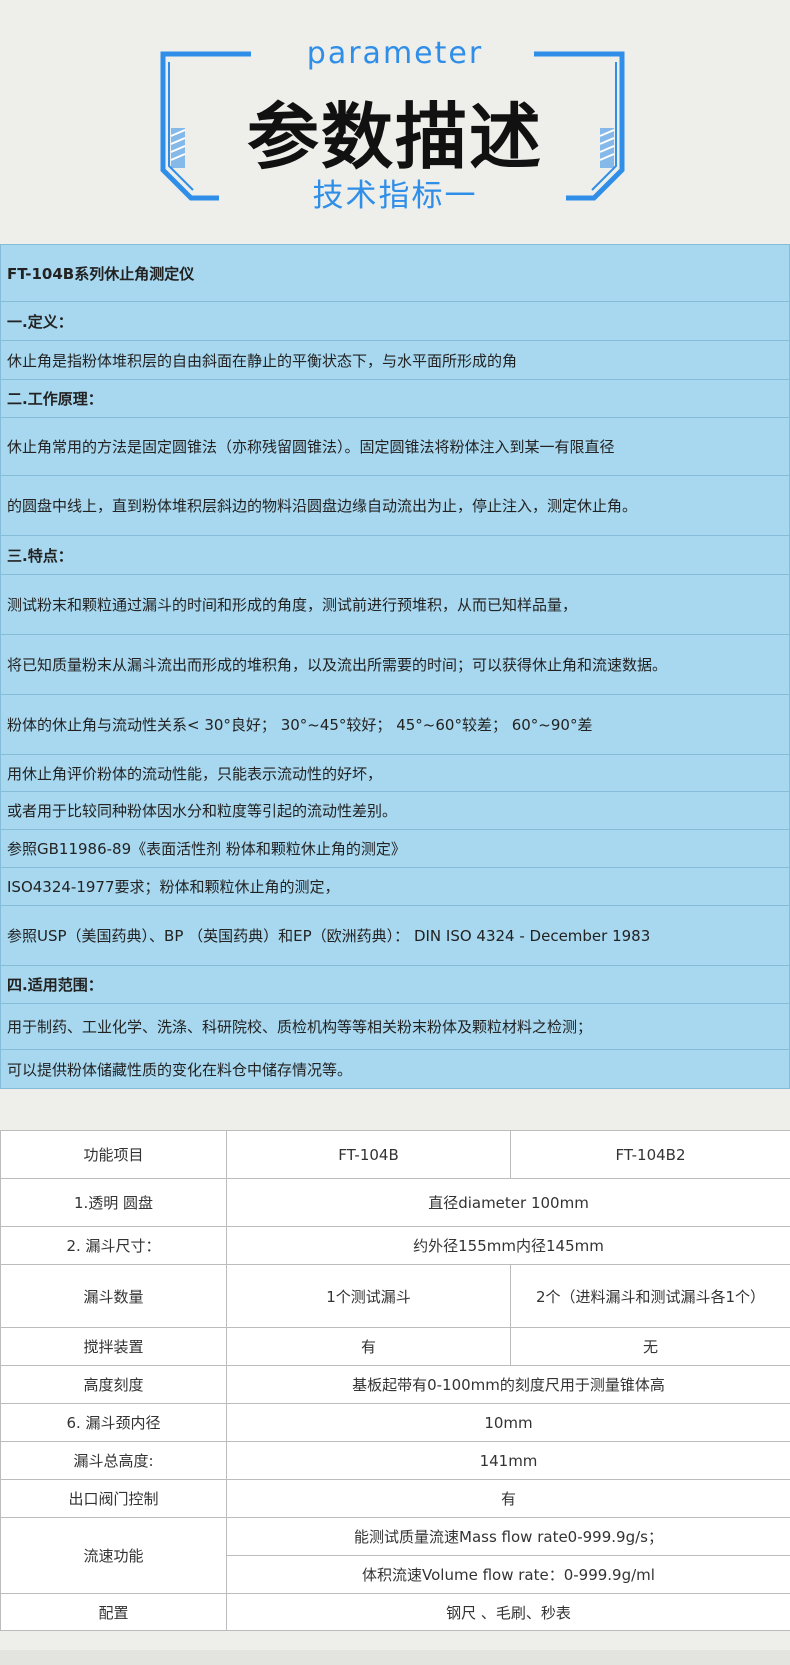 Image resolution: width=790 pixels, height=1665 pixels. I want to click on row-value: 钢尺 、毛刷、秒表, so click(508, 1612).